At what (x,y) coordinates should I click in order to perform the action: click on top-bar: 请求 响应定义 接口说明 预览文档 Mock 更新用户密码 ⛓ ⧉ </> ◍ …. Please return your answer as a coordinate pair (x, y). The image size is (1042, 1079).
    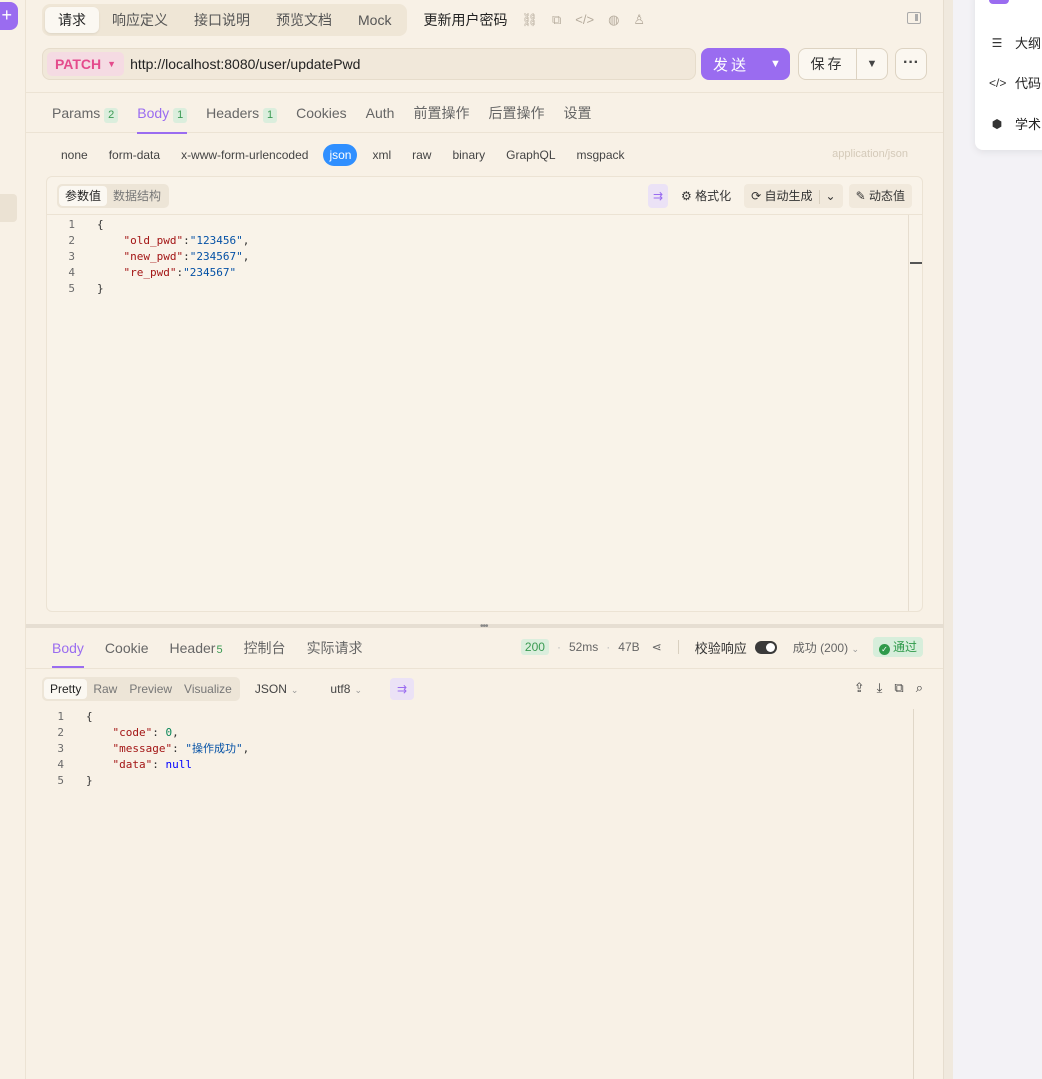
    Looking at the image, I should click on (343, 20).